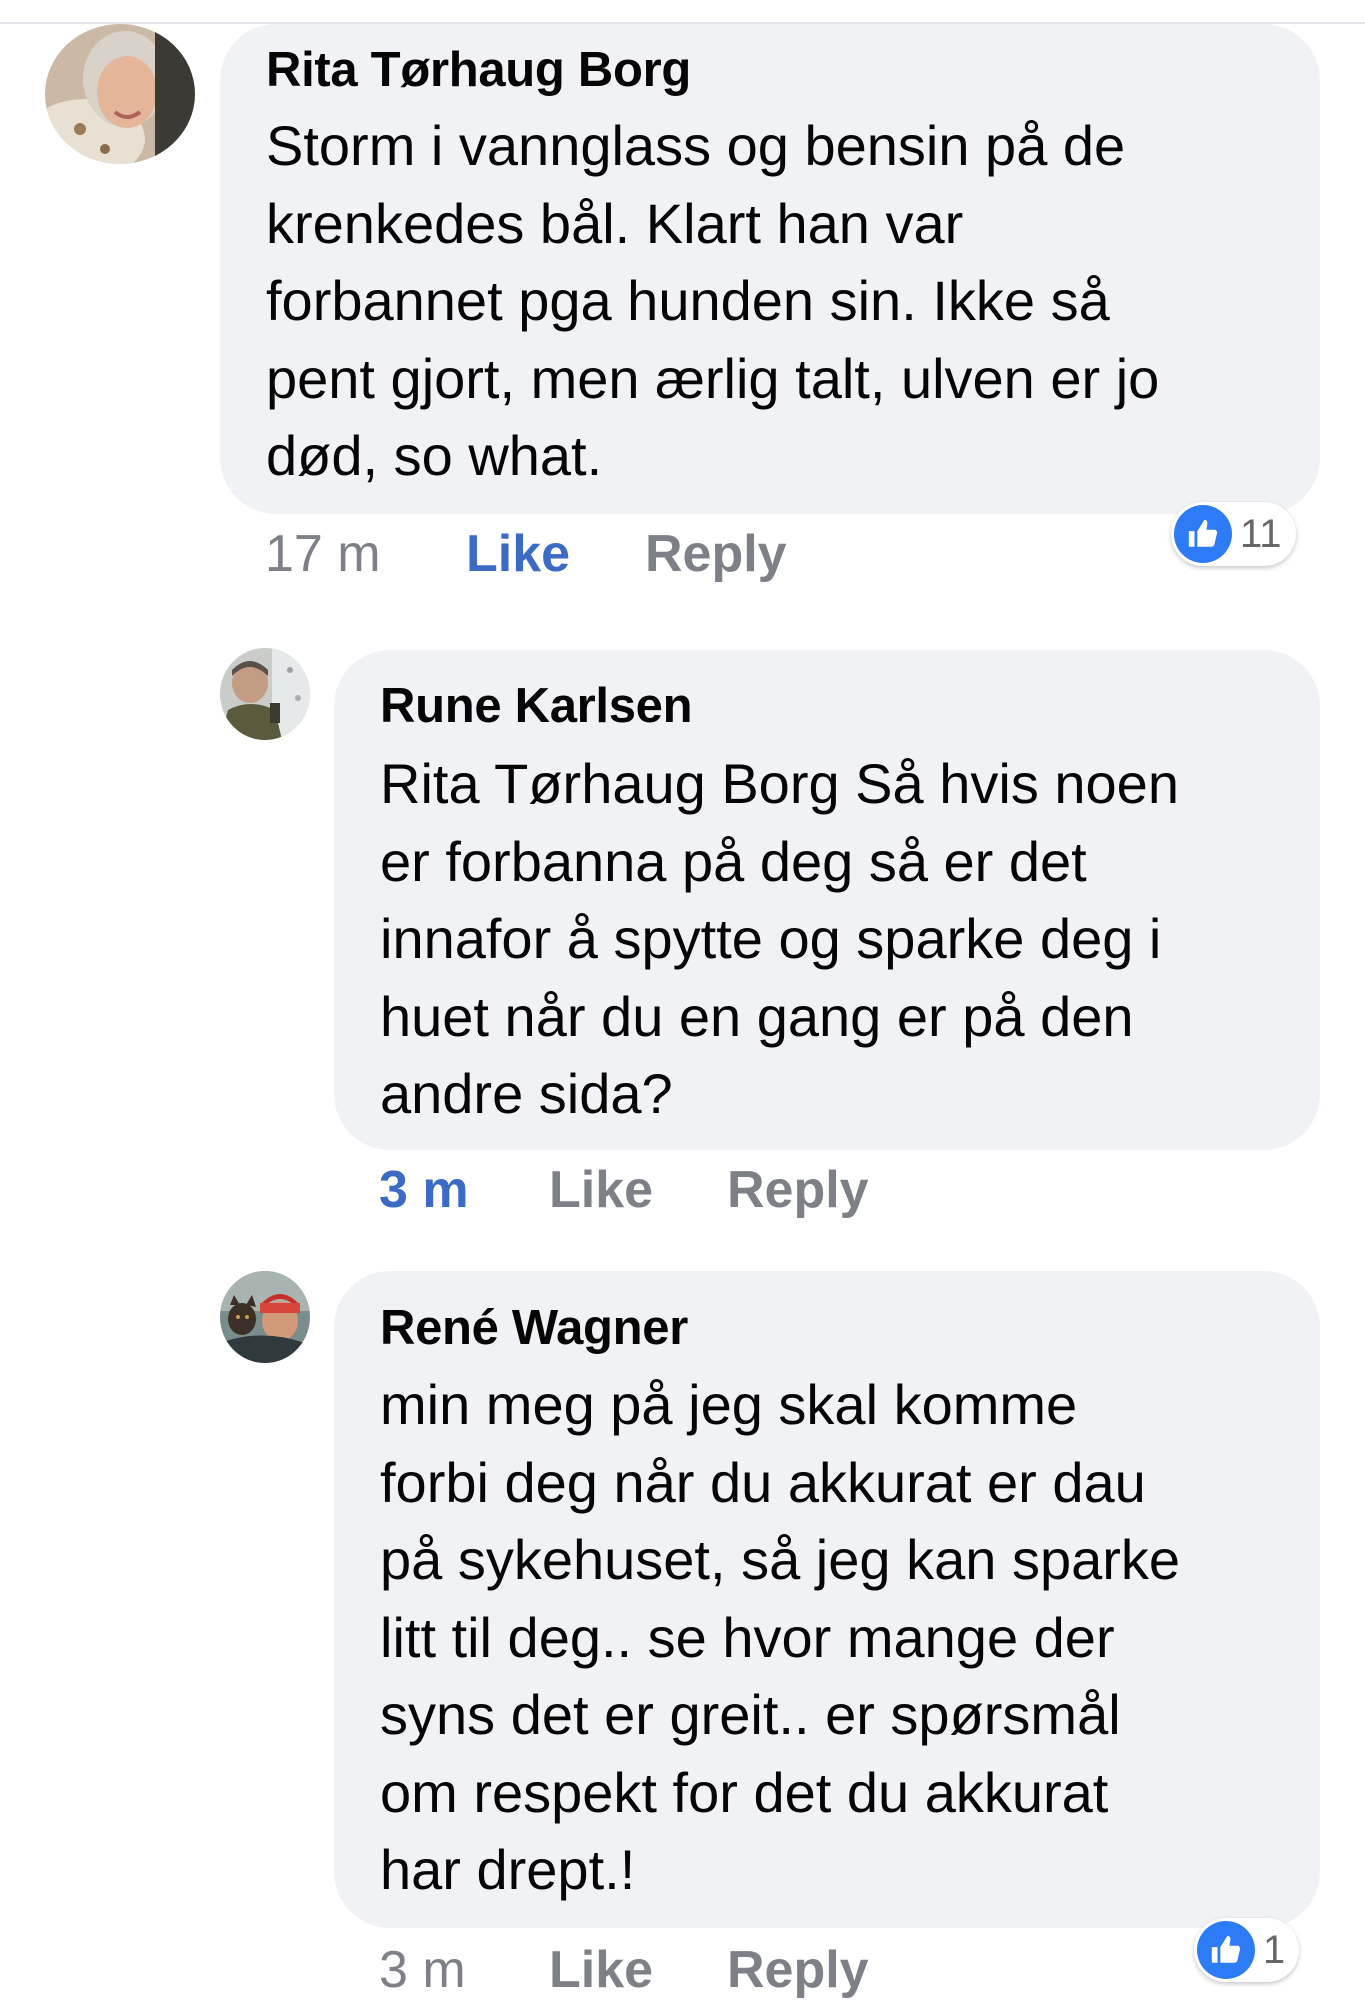 This screenshot has height=2000, width=1365. What do you see at coordinates (716, 554) in the screenshot?
I see `reply-button-rita: Reply` at bounding box center [716, 554].